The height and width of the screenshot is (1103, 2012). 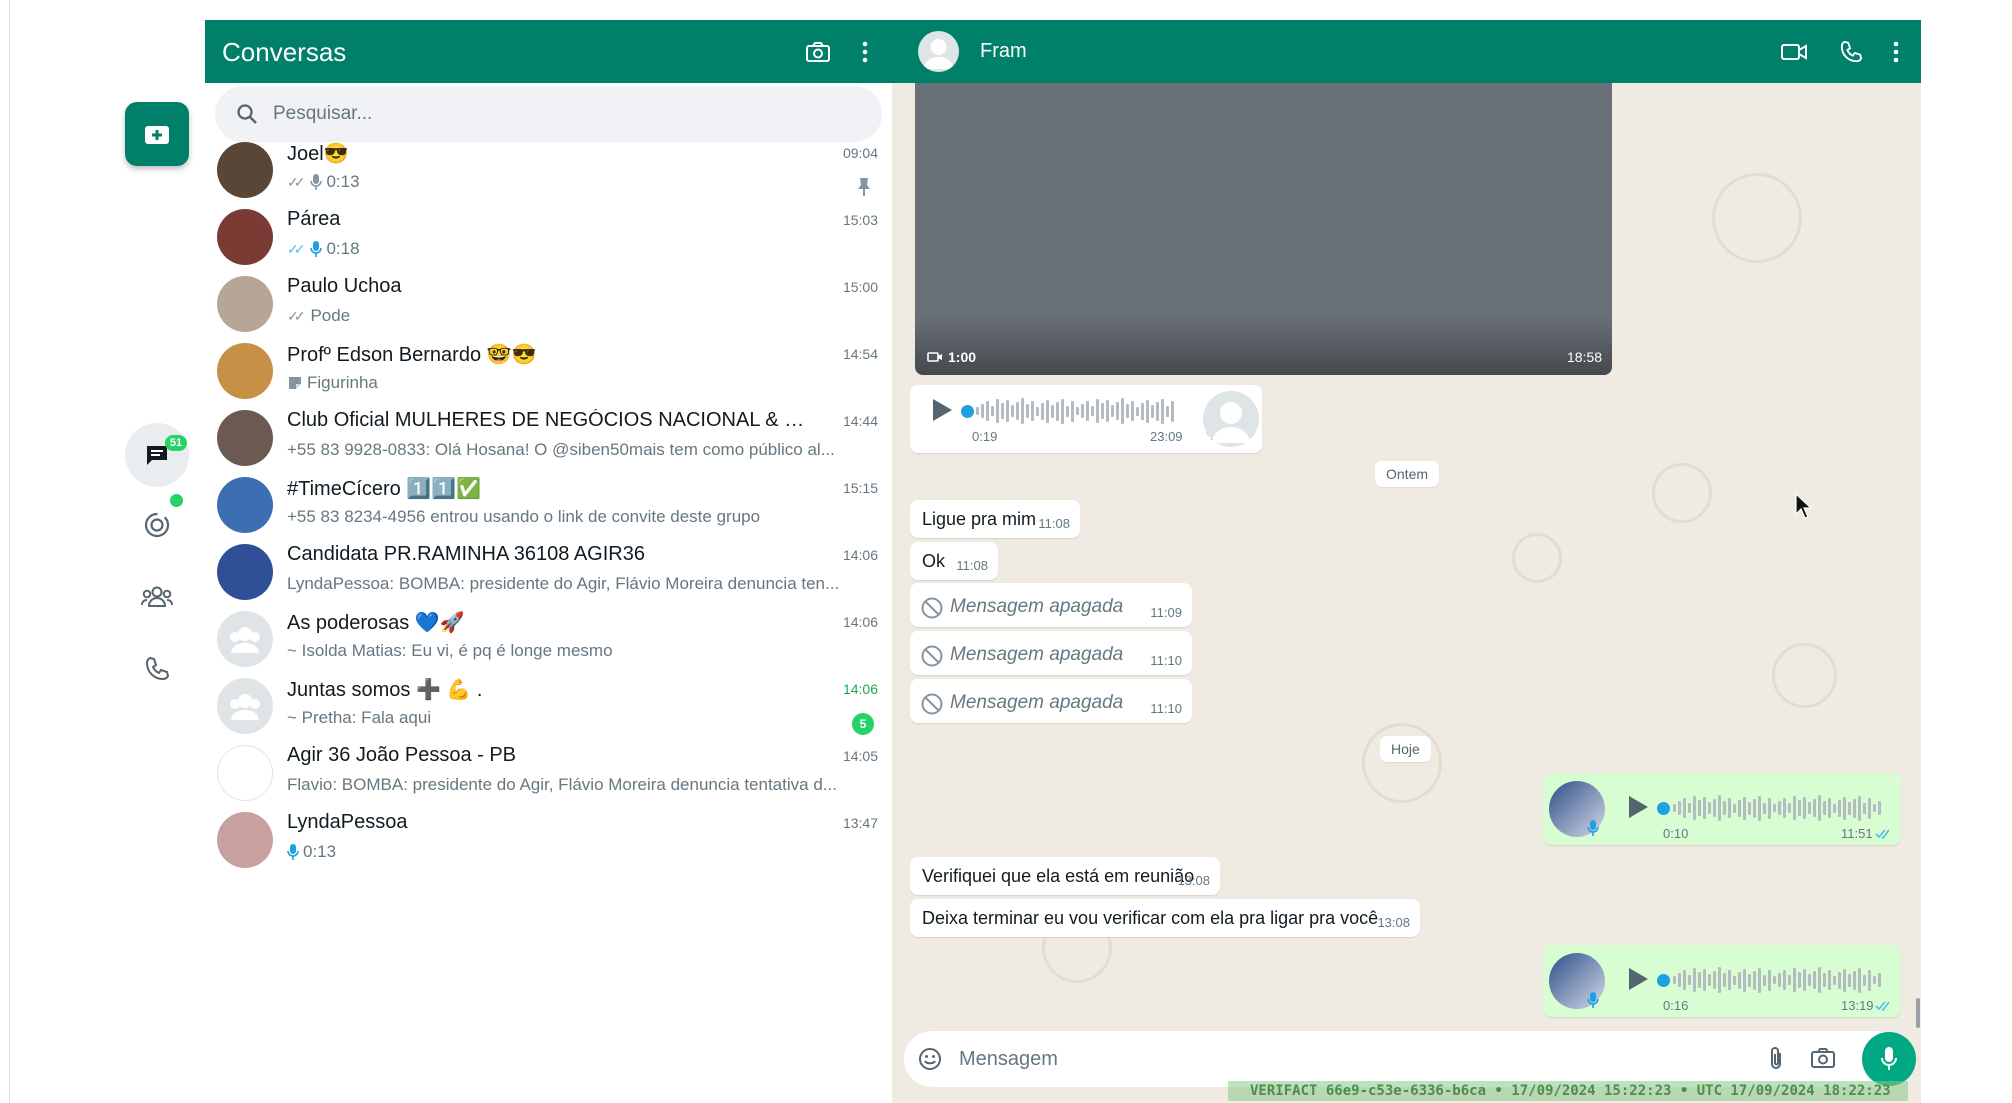 I want to click on incoming-message: Ligue pra mim 11:08, so click(x=995, y=519).